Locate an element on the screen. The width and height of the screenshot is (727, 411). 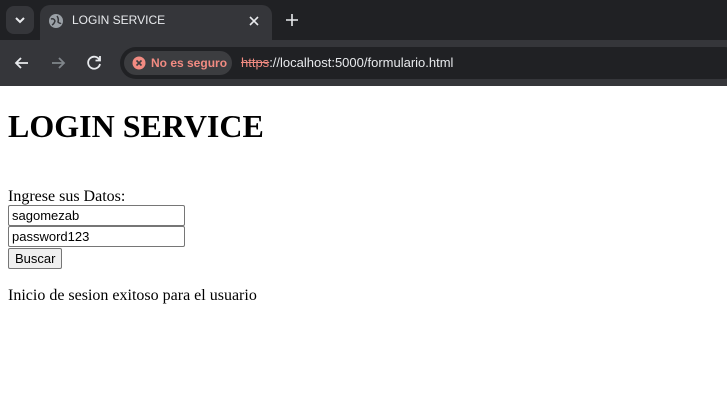
url-scheme: https is located at coordinates (255, 62).